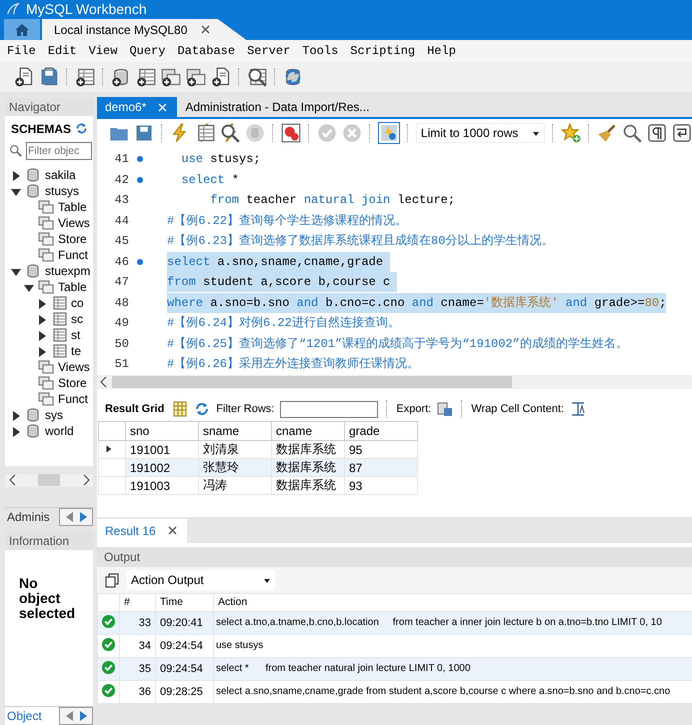 The width and height of the screenshot is (692, 725). What do you see at coordinates (49, 302) in the screenshot?
I see `tree-item: co` at bounding box center [49, 302].